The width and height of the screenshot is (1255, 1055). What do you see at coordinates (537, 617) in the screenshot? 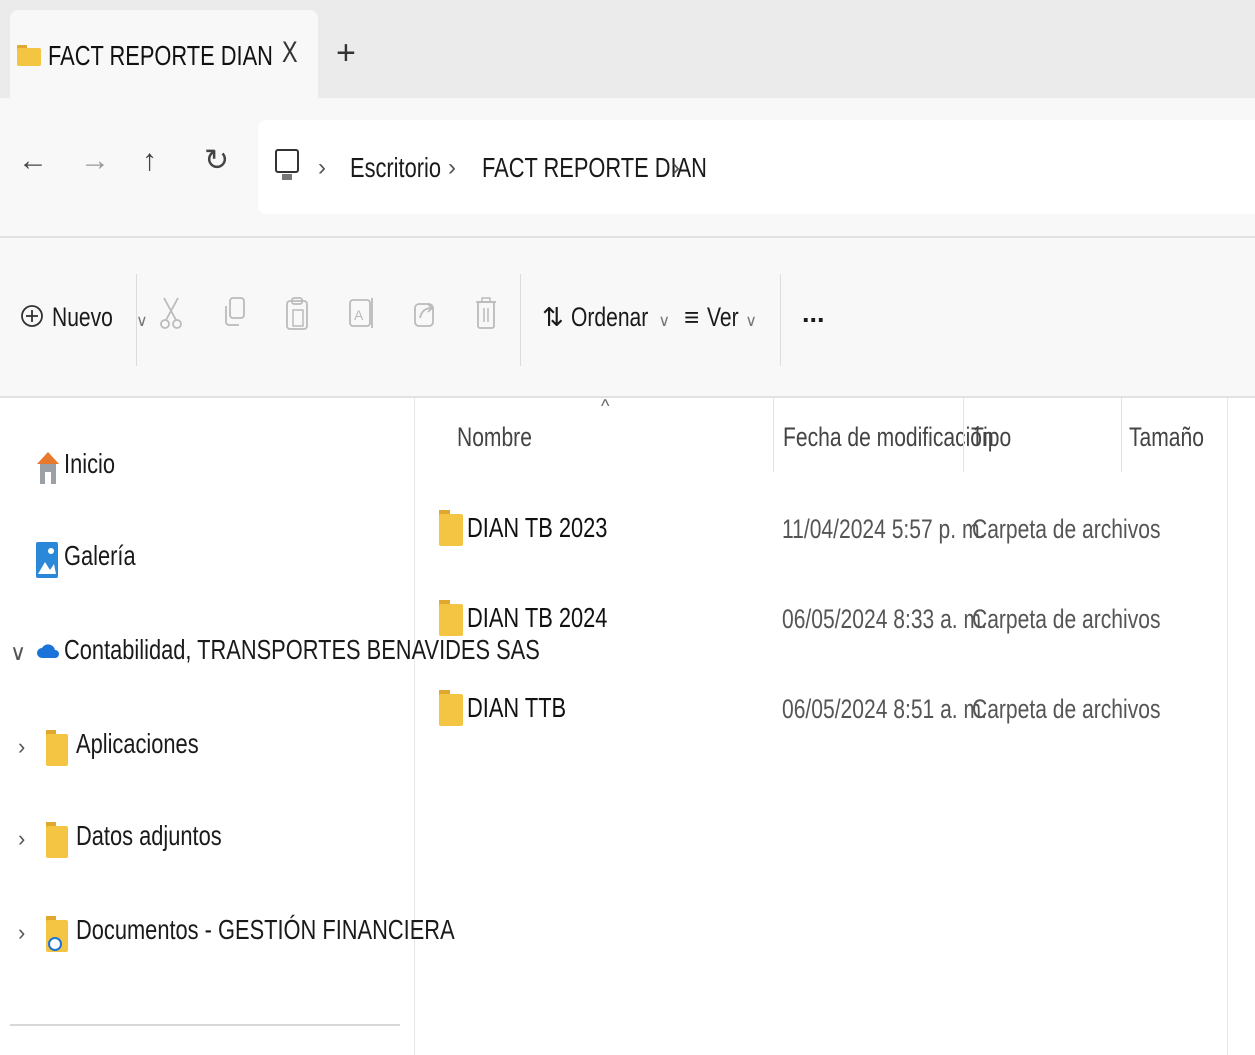
I see `file-name: DIAN TB 2024` at bounding box center [537, 617].